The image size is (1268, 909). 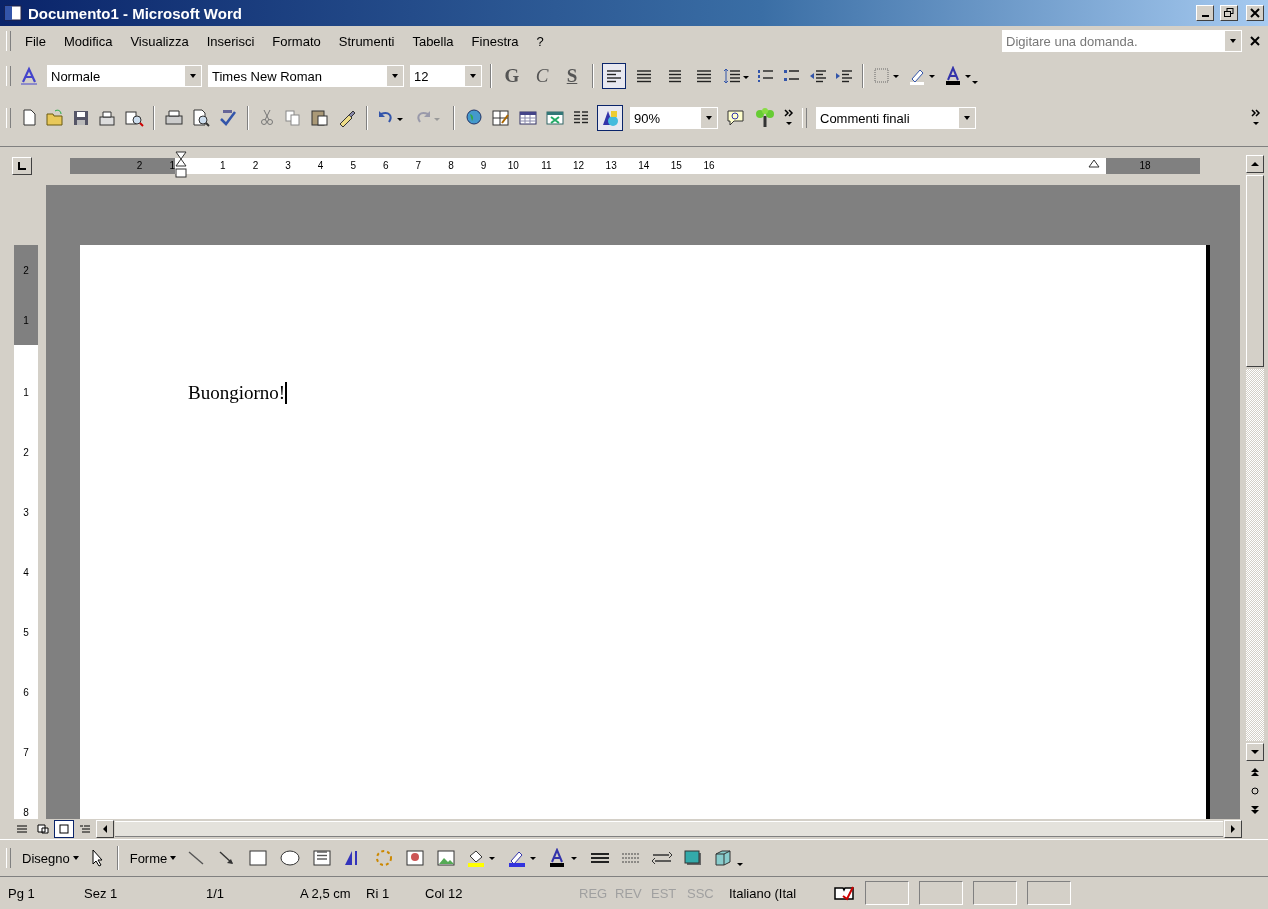 I want to click on spreadsheet-icon, so click(x=555, y=118).